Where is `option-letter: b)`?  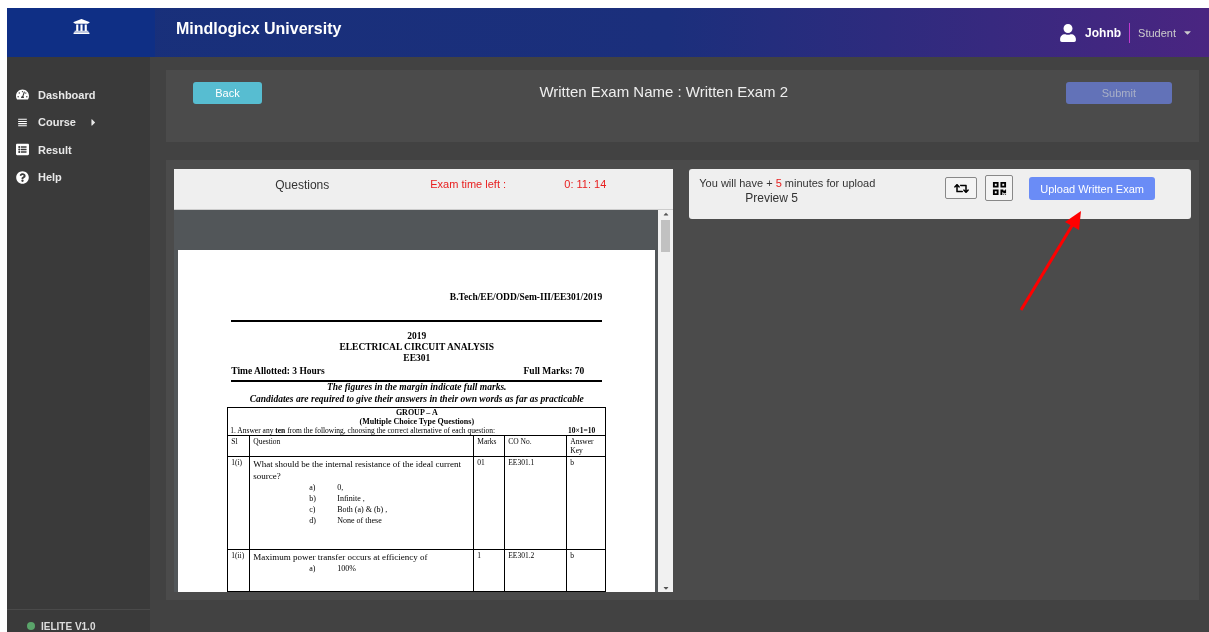
option-letter: b) is located at coordinates (313, 498).